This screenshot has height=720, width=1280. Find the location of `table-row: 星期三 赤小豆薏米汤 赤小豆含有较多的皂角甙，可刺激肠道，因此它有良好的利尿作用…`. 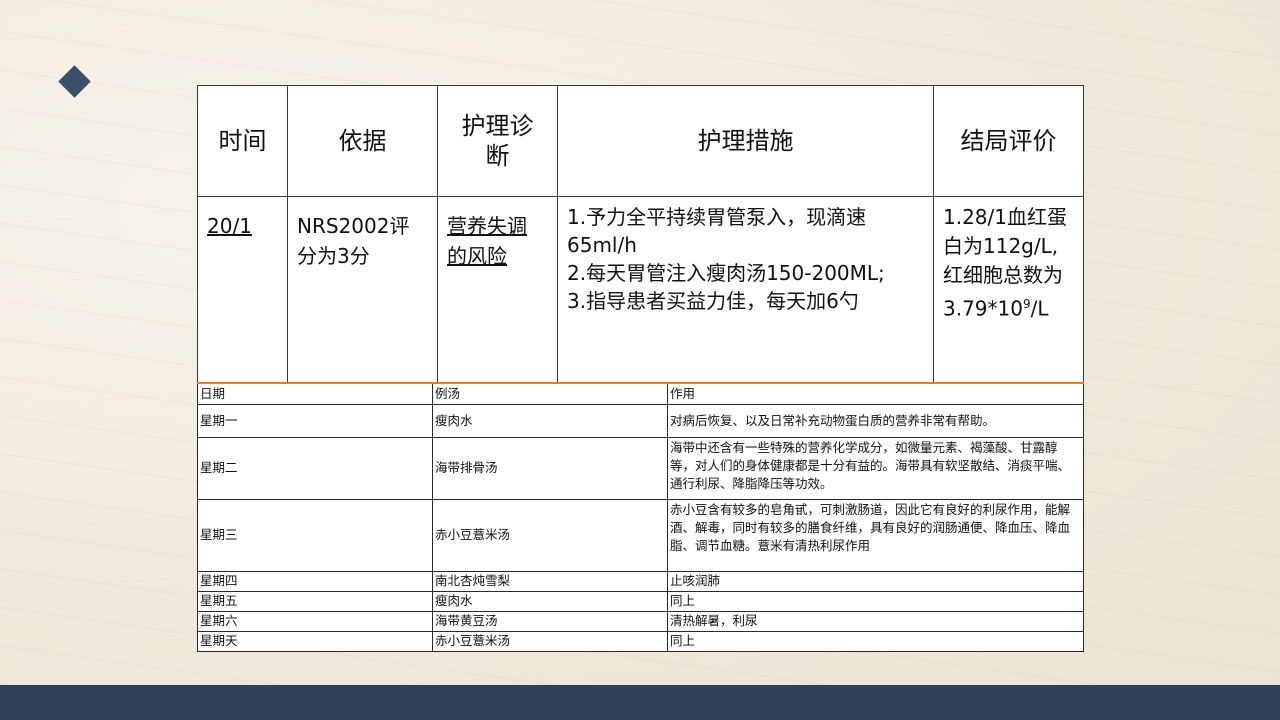

table-row: 星期三 赤小豆薏米汤 赤小豆含有较多的皂角甙，可刺激肠道，因此它有良好的利尿作用… is located at coordinates (640, 535).